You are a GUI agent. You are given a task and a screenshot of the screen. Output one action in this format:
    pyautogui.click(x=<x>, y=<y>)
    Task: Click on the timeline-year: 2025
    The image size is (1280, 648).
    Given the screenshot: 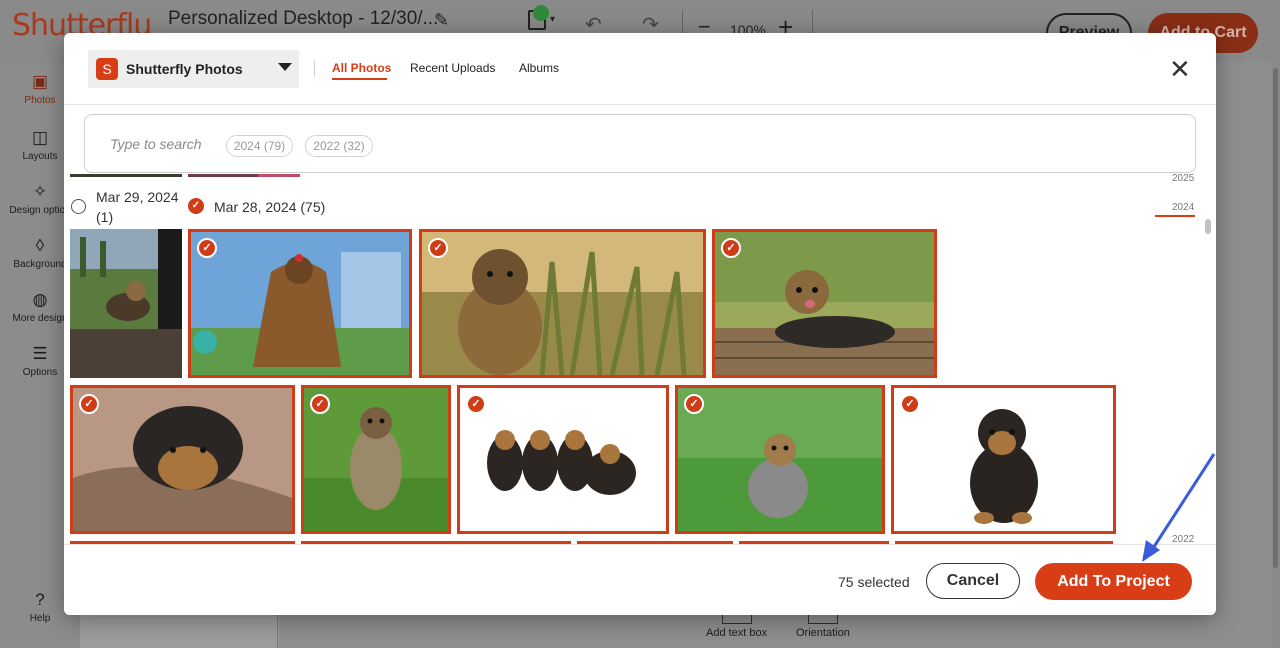 What is the action you would take?
    pyautogui.click(x=1183, y=179)
    